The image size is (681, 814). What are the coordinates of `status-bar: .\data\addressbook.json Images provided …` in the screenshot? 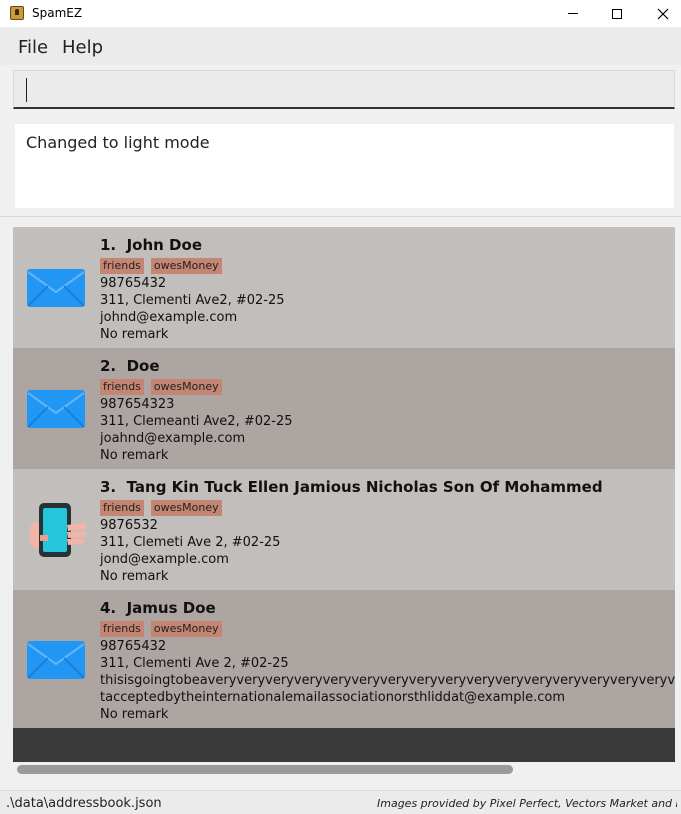 It's located at (340, 802).